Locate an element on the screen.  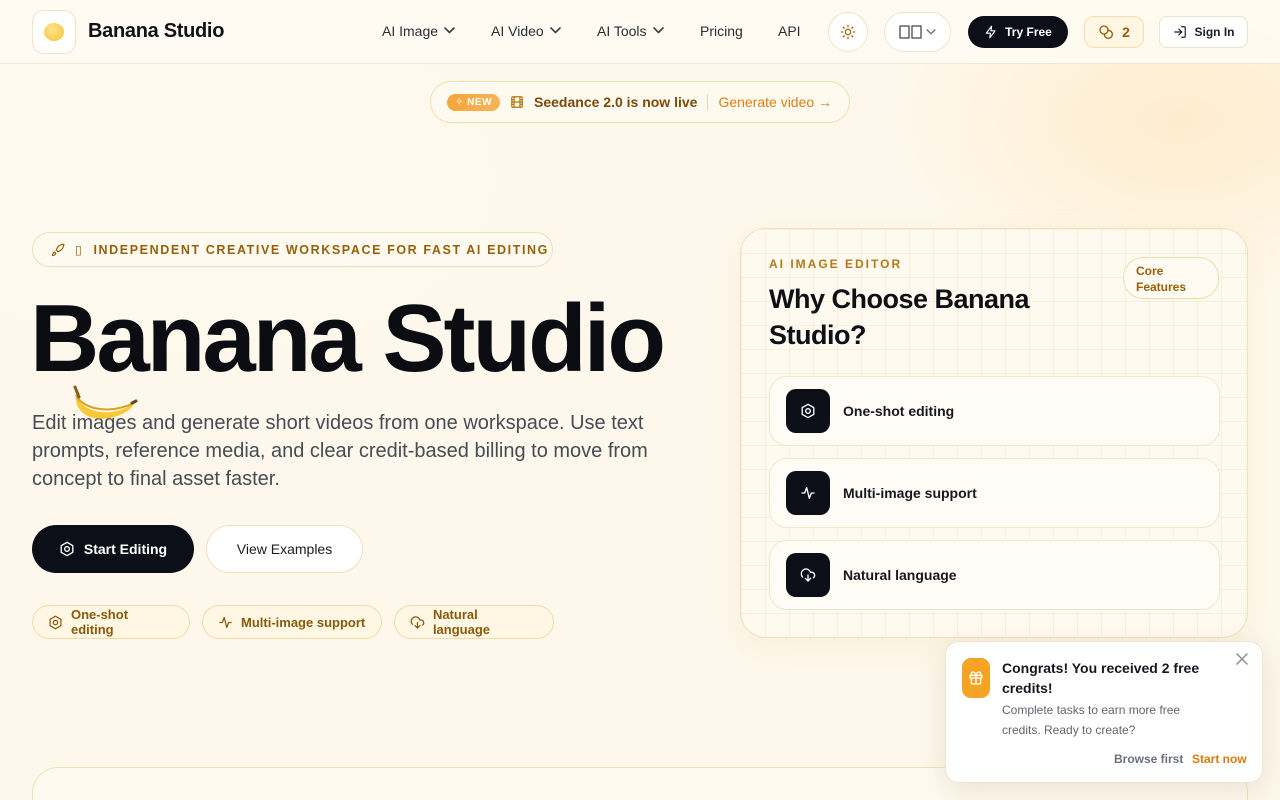
nav-api: API is located at coordinates (789, 31).